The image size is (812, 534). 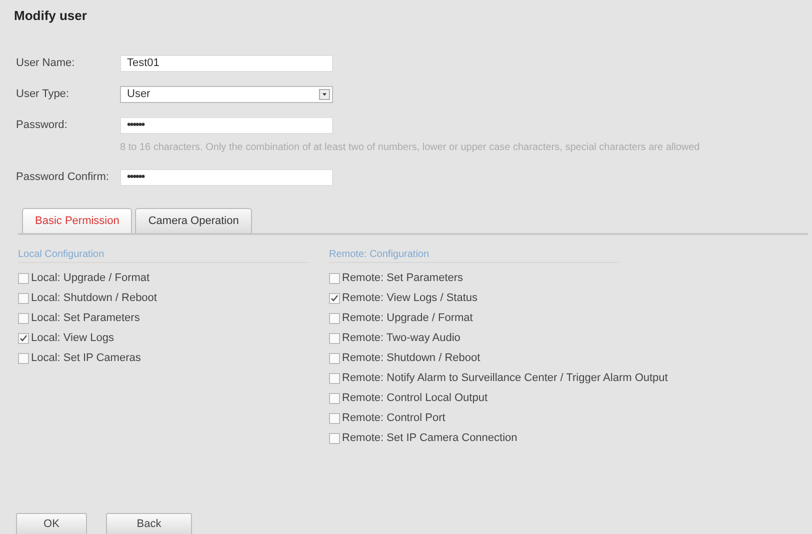 I want to click on checkbox-label: Remote: Set Parameters, so click(x=403, y=278).